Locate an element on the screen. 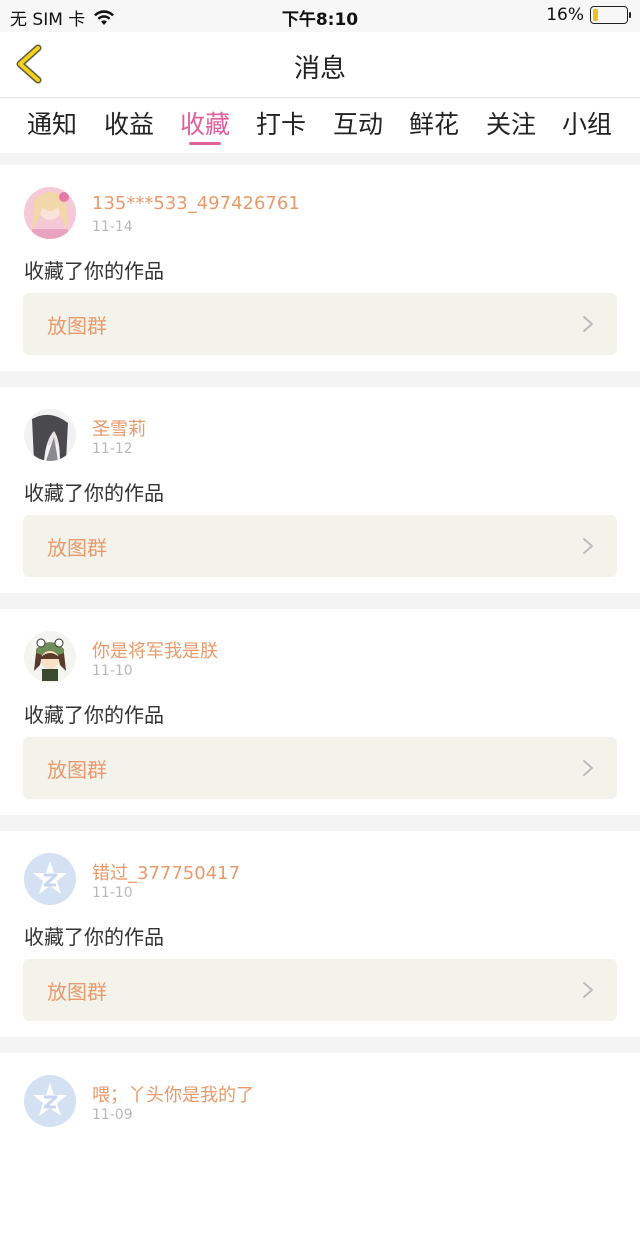 Image resolution: width=640 pixels, height=1259 pixels. username: 你是将军我是朕 is located at coordinates (155, 650).